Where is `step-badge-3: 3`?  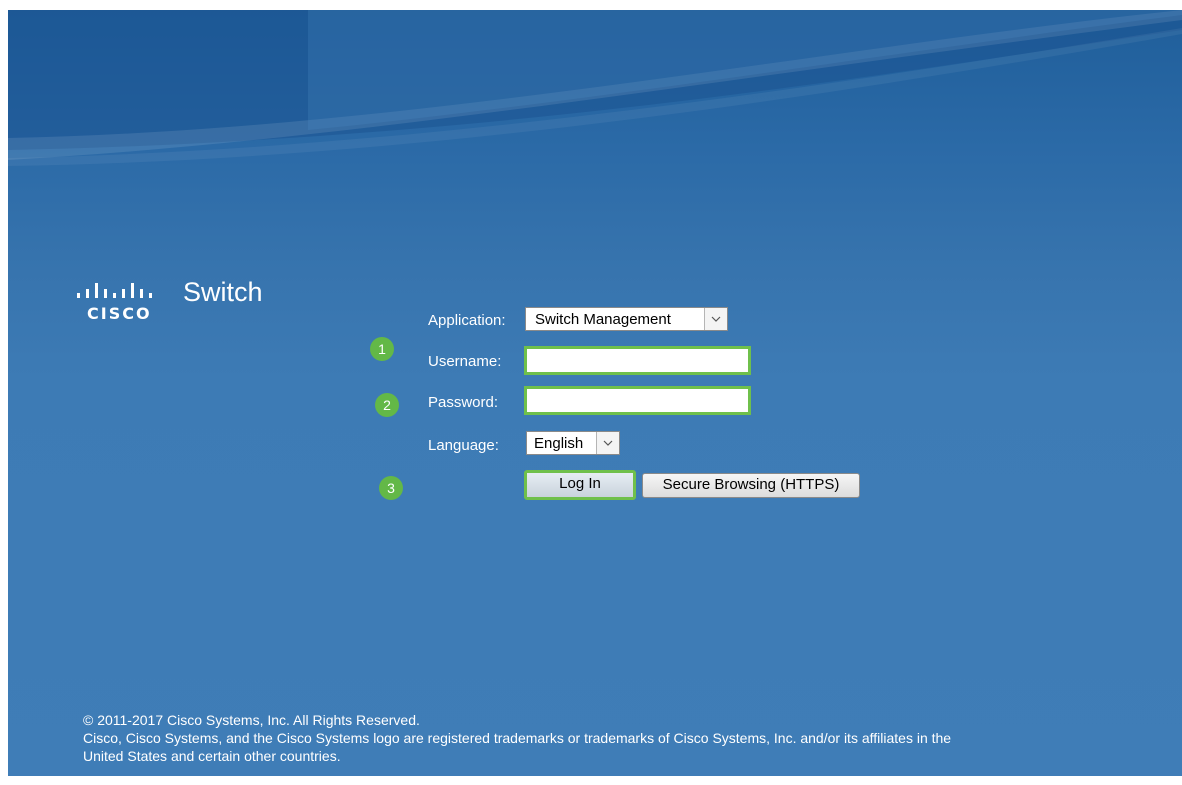
step-badge-3: 3 is located at coordinates (391, 488).